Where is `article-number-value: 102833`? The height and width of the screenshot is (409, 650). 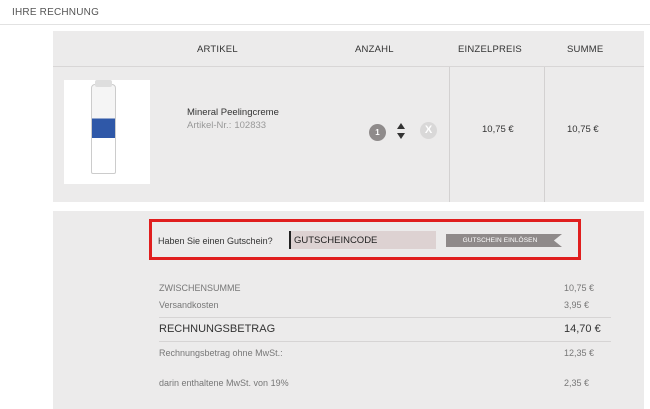
article-number-value: 102833 is located at coordinates (250, 125).